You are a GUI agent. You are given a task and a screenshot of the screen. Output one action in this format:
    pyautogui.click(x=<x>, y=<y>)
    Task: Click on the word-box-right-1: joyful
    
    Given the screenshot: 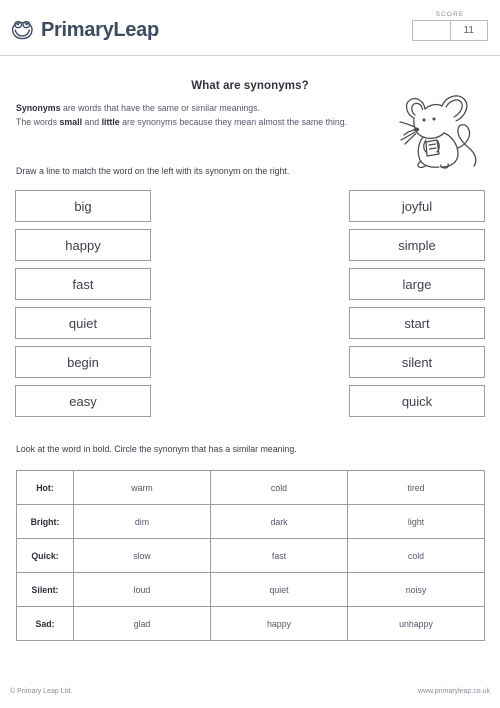 What is the action you would take?
    pyautogui.click(x=417, y=206)
    